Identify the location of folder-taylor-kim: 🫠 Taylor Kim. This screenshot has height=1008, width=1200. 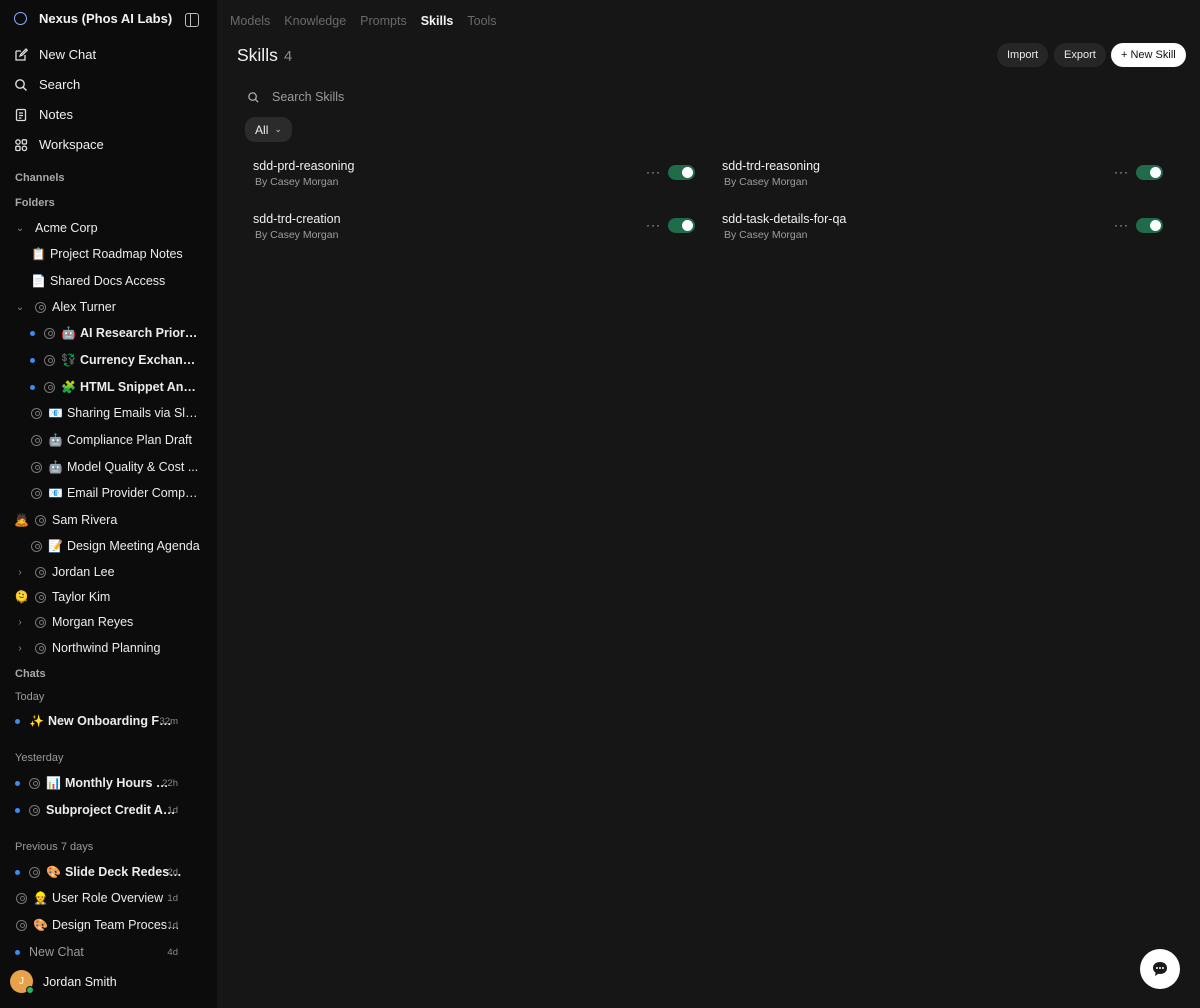
(62, 597).